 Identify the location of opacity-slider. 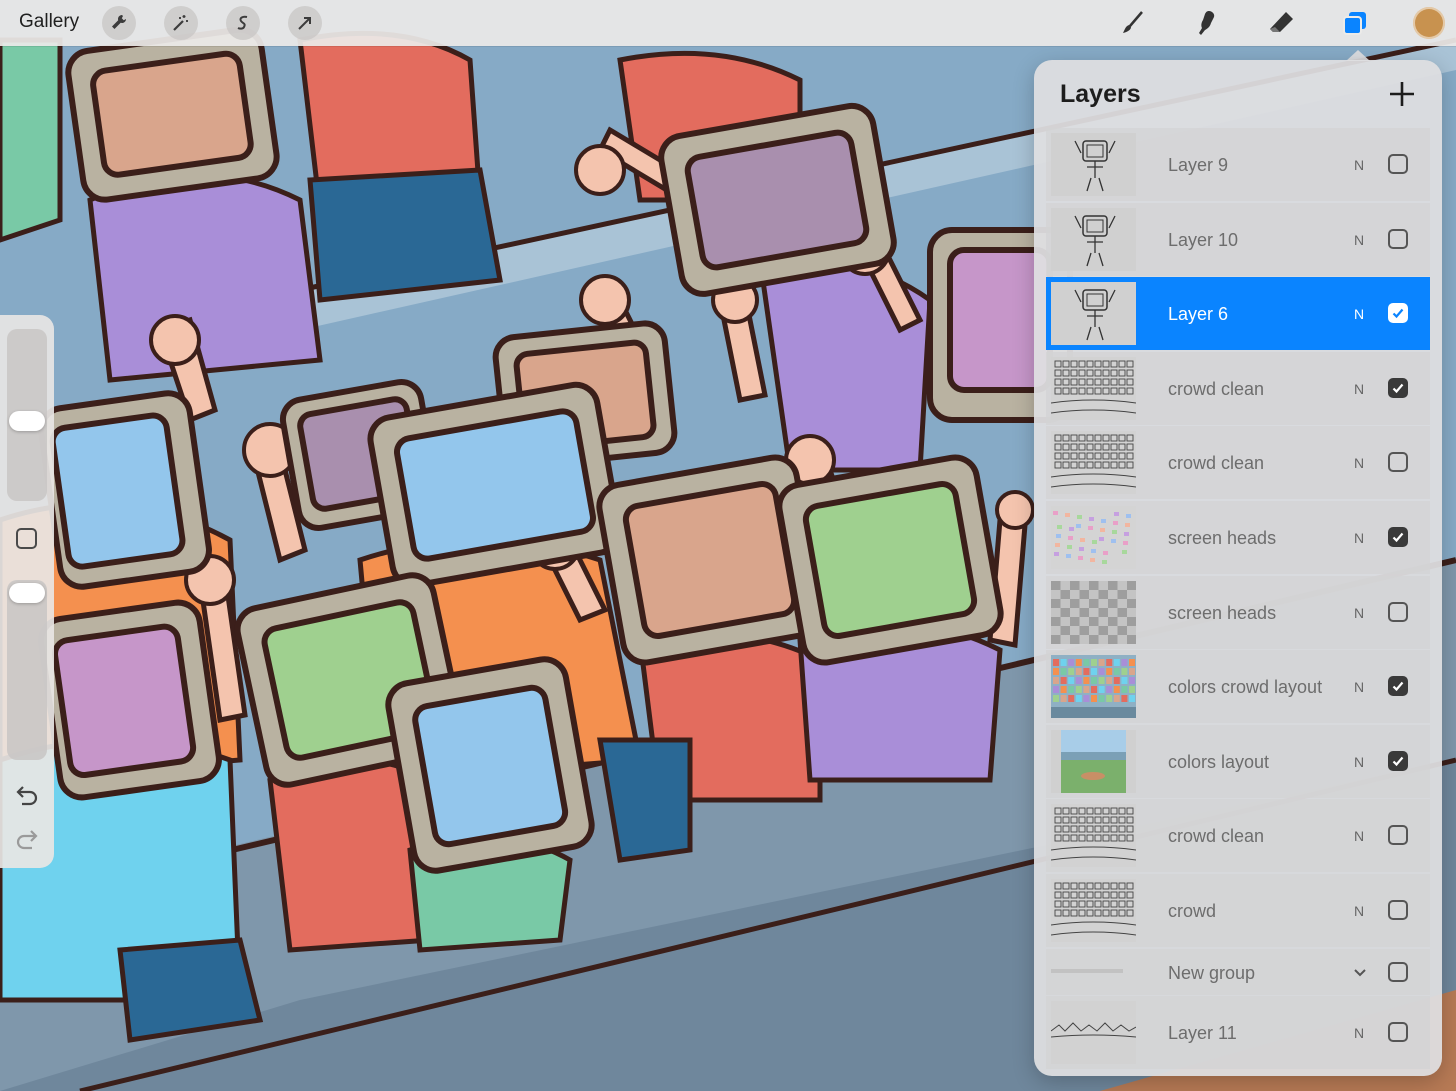
(27, 670).